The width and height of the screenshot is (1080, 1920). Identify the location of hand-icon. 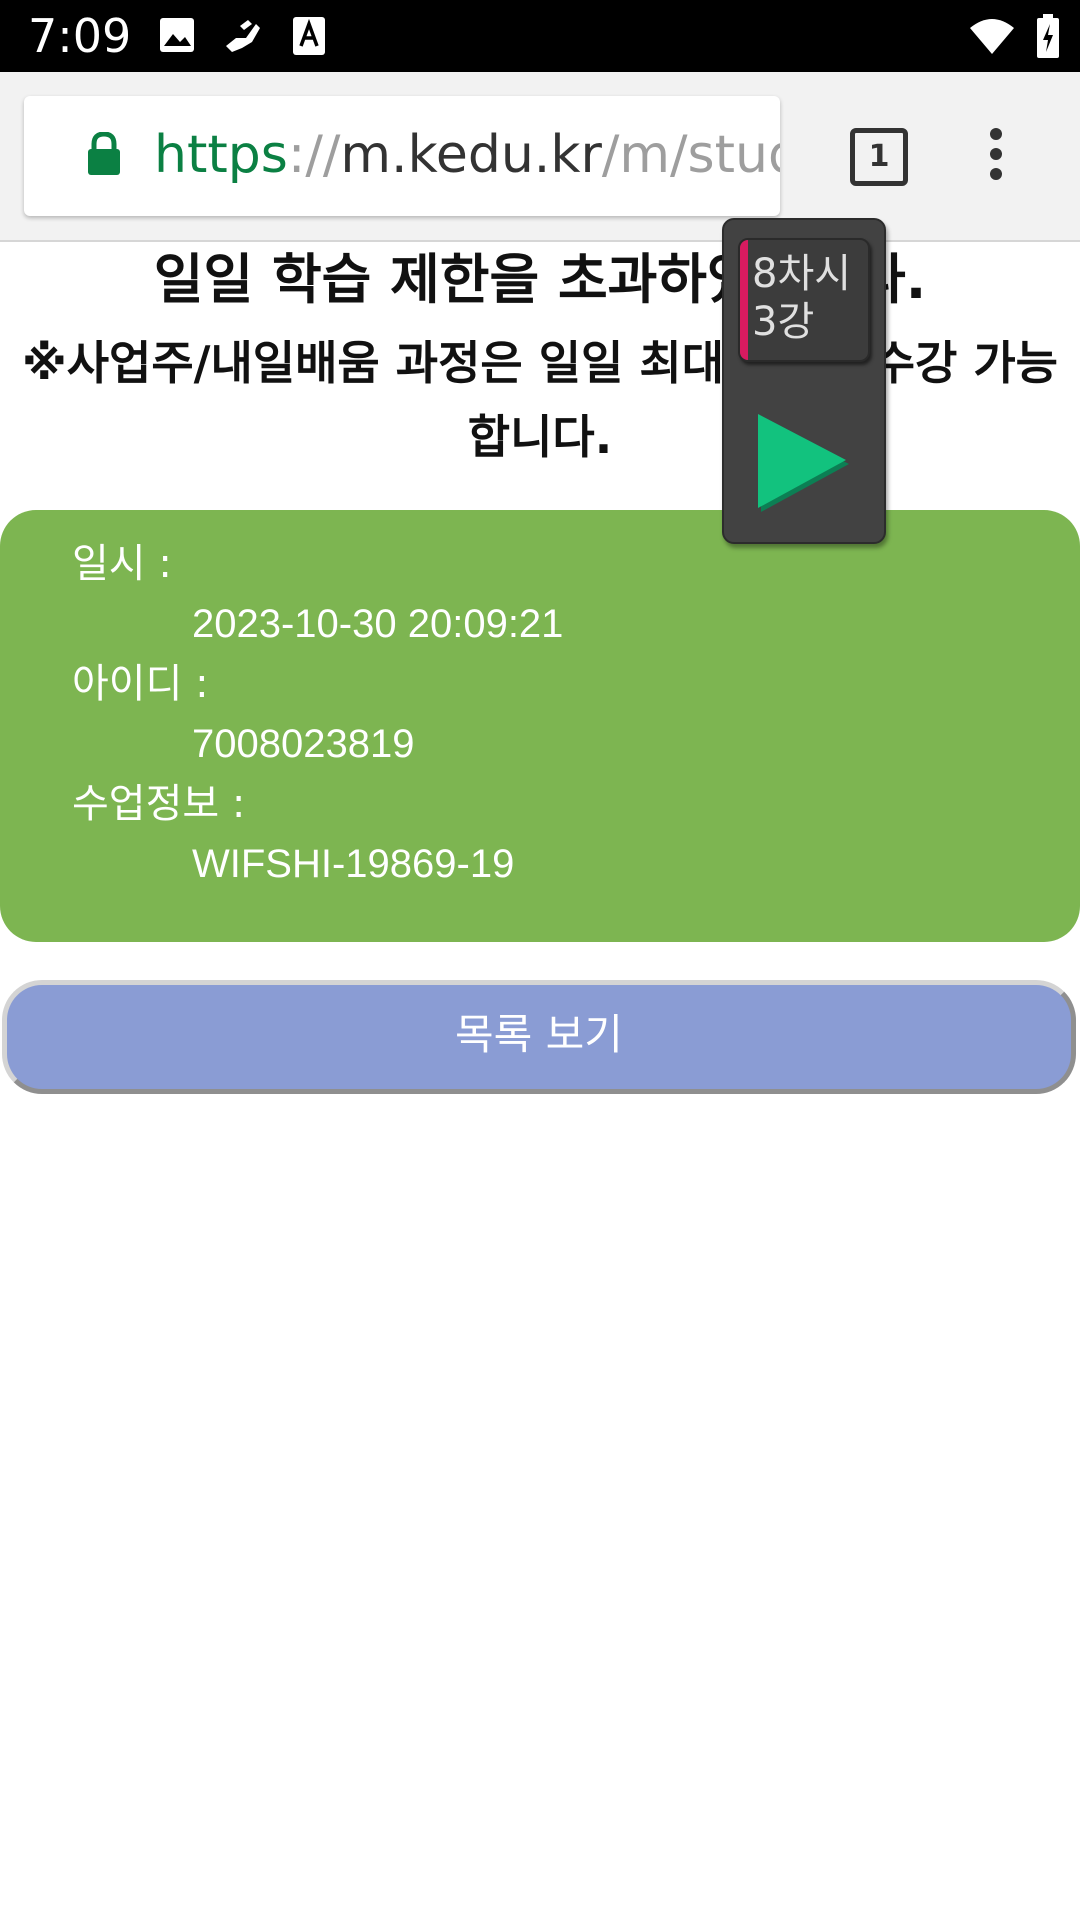
(243, 36).